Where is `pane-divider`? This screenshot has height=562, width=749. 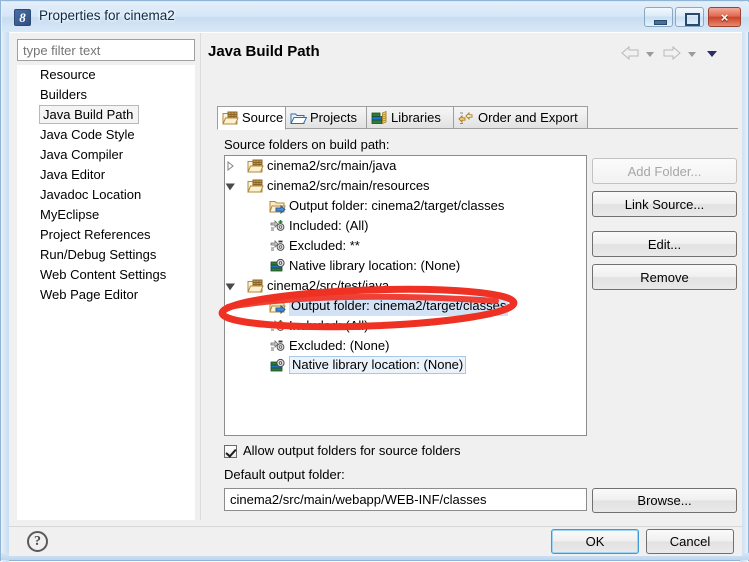
pane-divider is located at coordinates (200, 276).